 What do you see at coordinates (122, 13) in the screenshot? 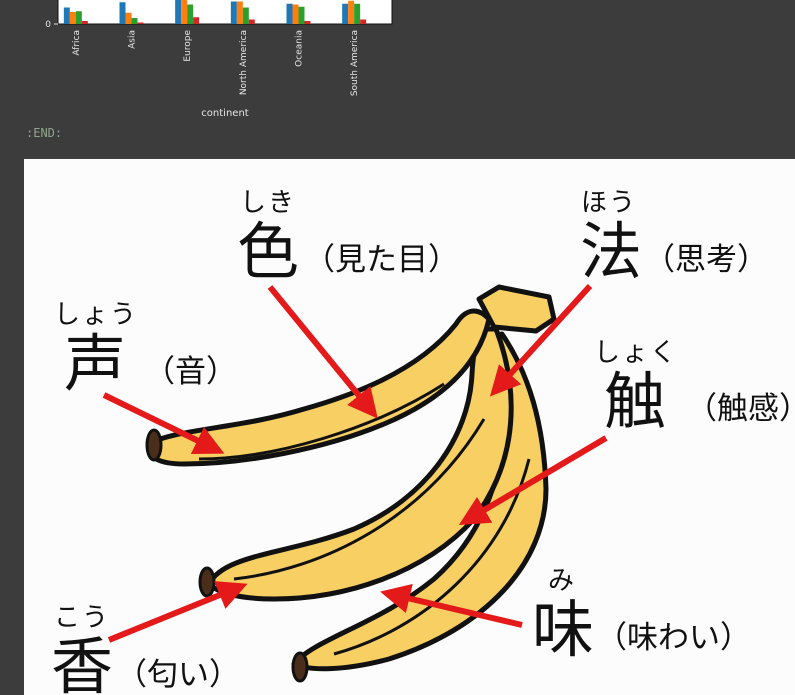
I see `bar-asia-s0` at bounding box center [122, 13].